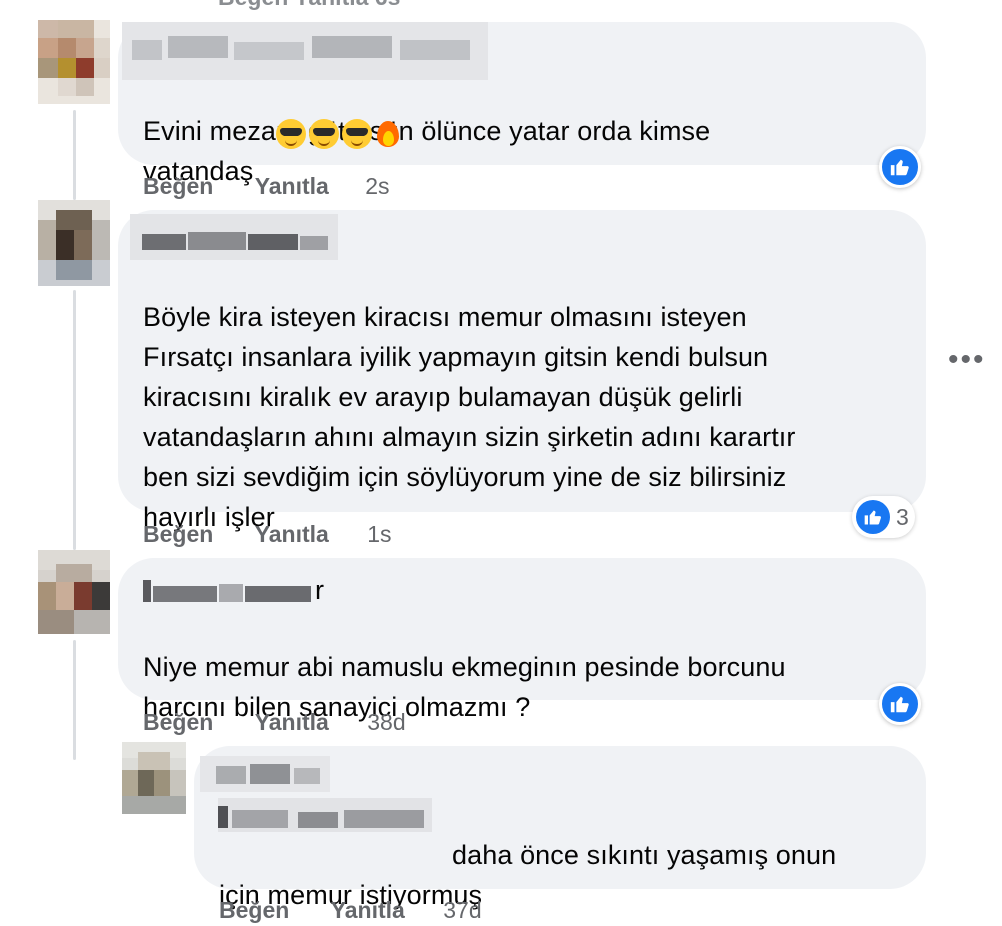 The image size is (1002, 926). I want to click on comment-actions: Beğen Yanıtla 37d, so click(350, 910).